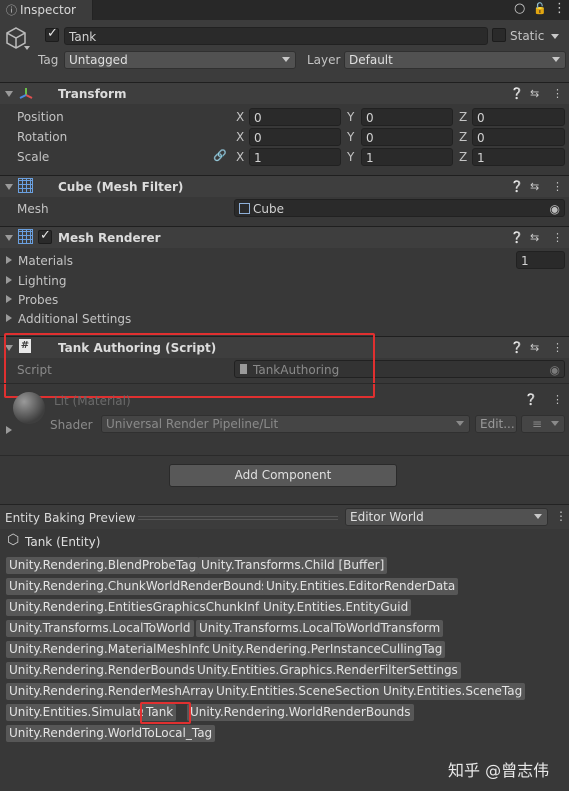 Image resolution: width=569 pixels, height=791 pixels. What do you see at coordinates (13, 540) in the screenshot?
I see `entity-hexagon-icon: ⬡` at bounding box center [13, 540].